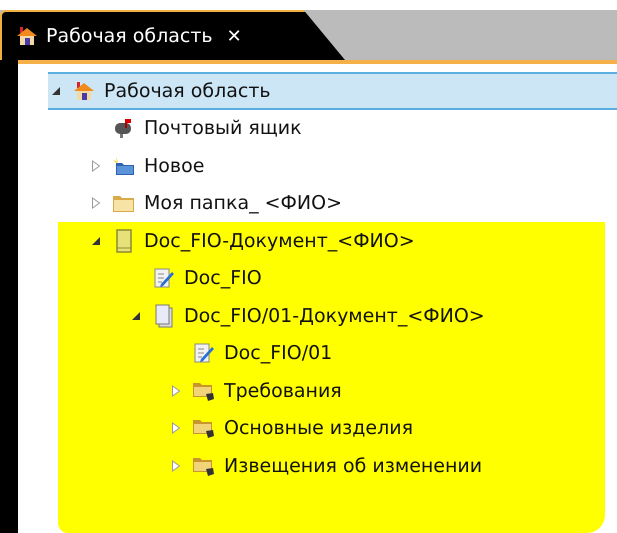  What do you see at coordinates (234, 36) in the screenshot?
I see `close-button: ✕` at bounding box center [234, 36].